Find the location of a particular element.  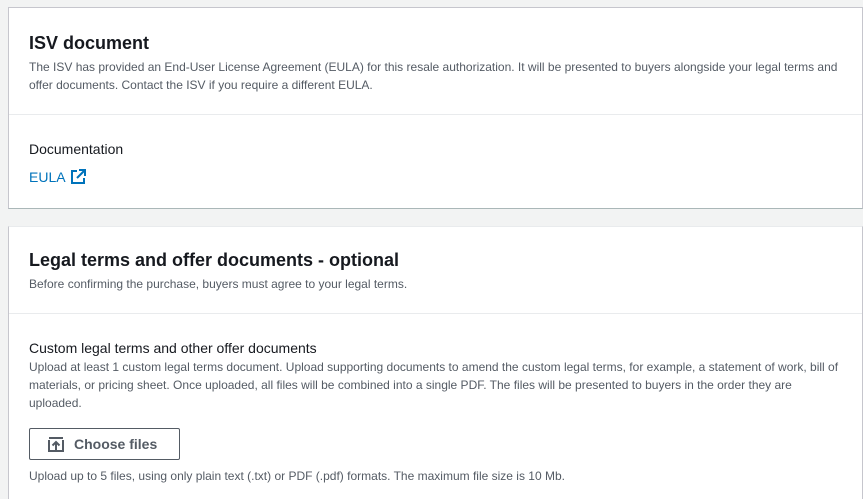

documentation-label: Documentation is located at coordinates (76, 149).